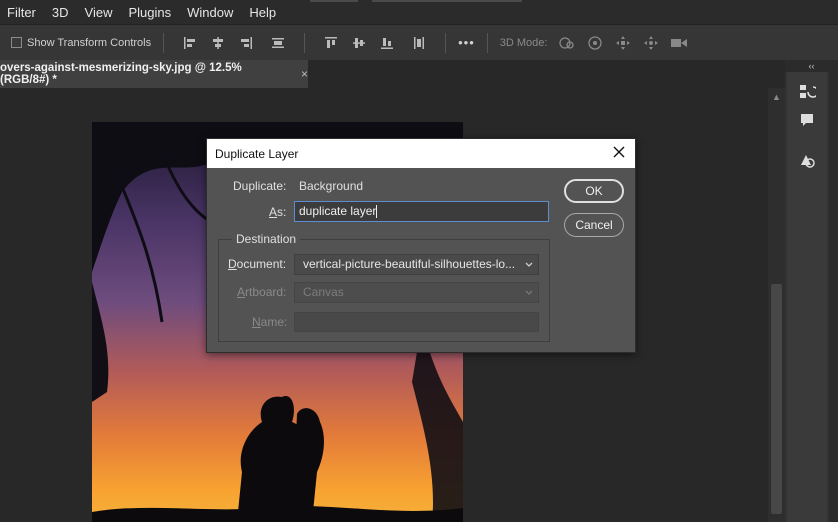 This screenshot has width=838, height=522. Describe the element at coordinates (262, 12) in the screenshot. I see `menu-help: Help` at that location.